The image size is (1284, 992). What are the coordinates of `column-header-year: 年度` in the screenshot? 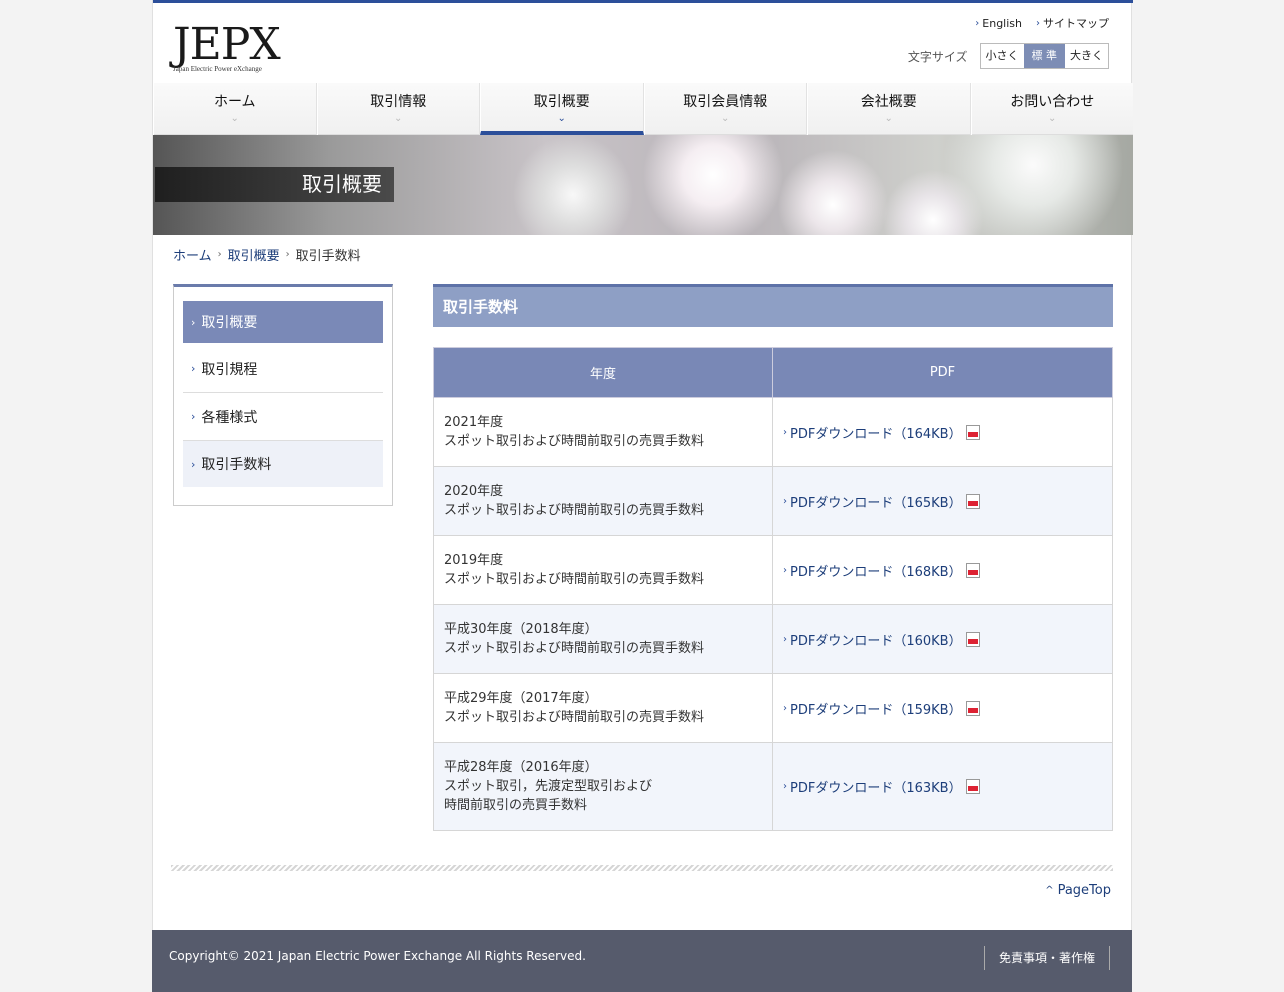 It's located at (603, 372).